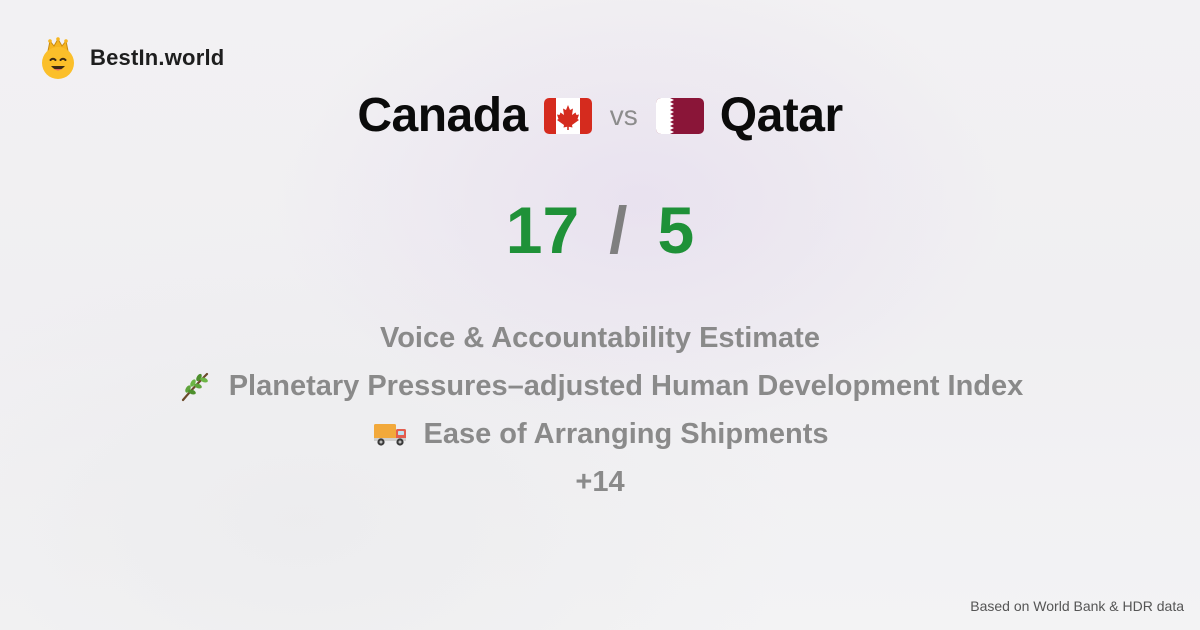 The height and width of the screenshot is (630, 1200). Describe the element at coordinates (679, 115) in the screenshot. I see `qatar-flag-icon` at that location.